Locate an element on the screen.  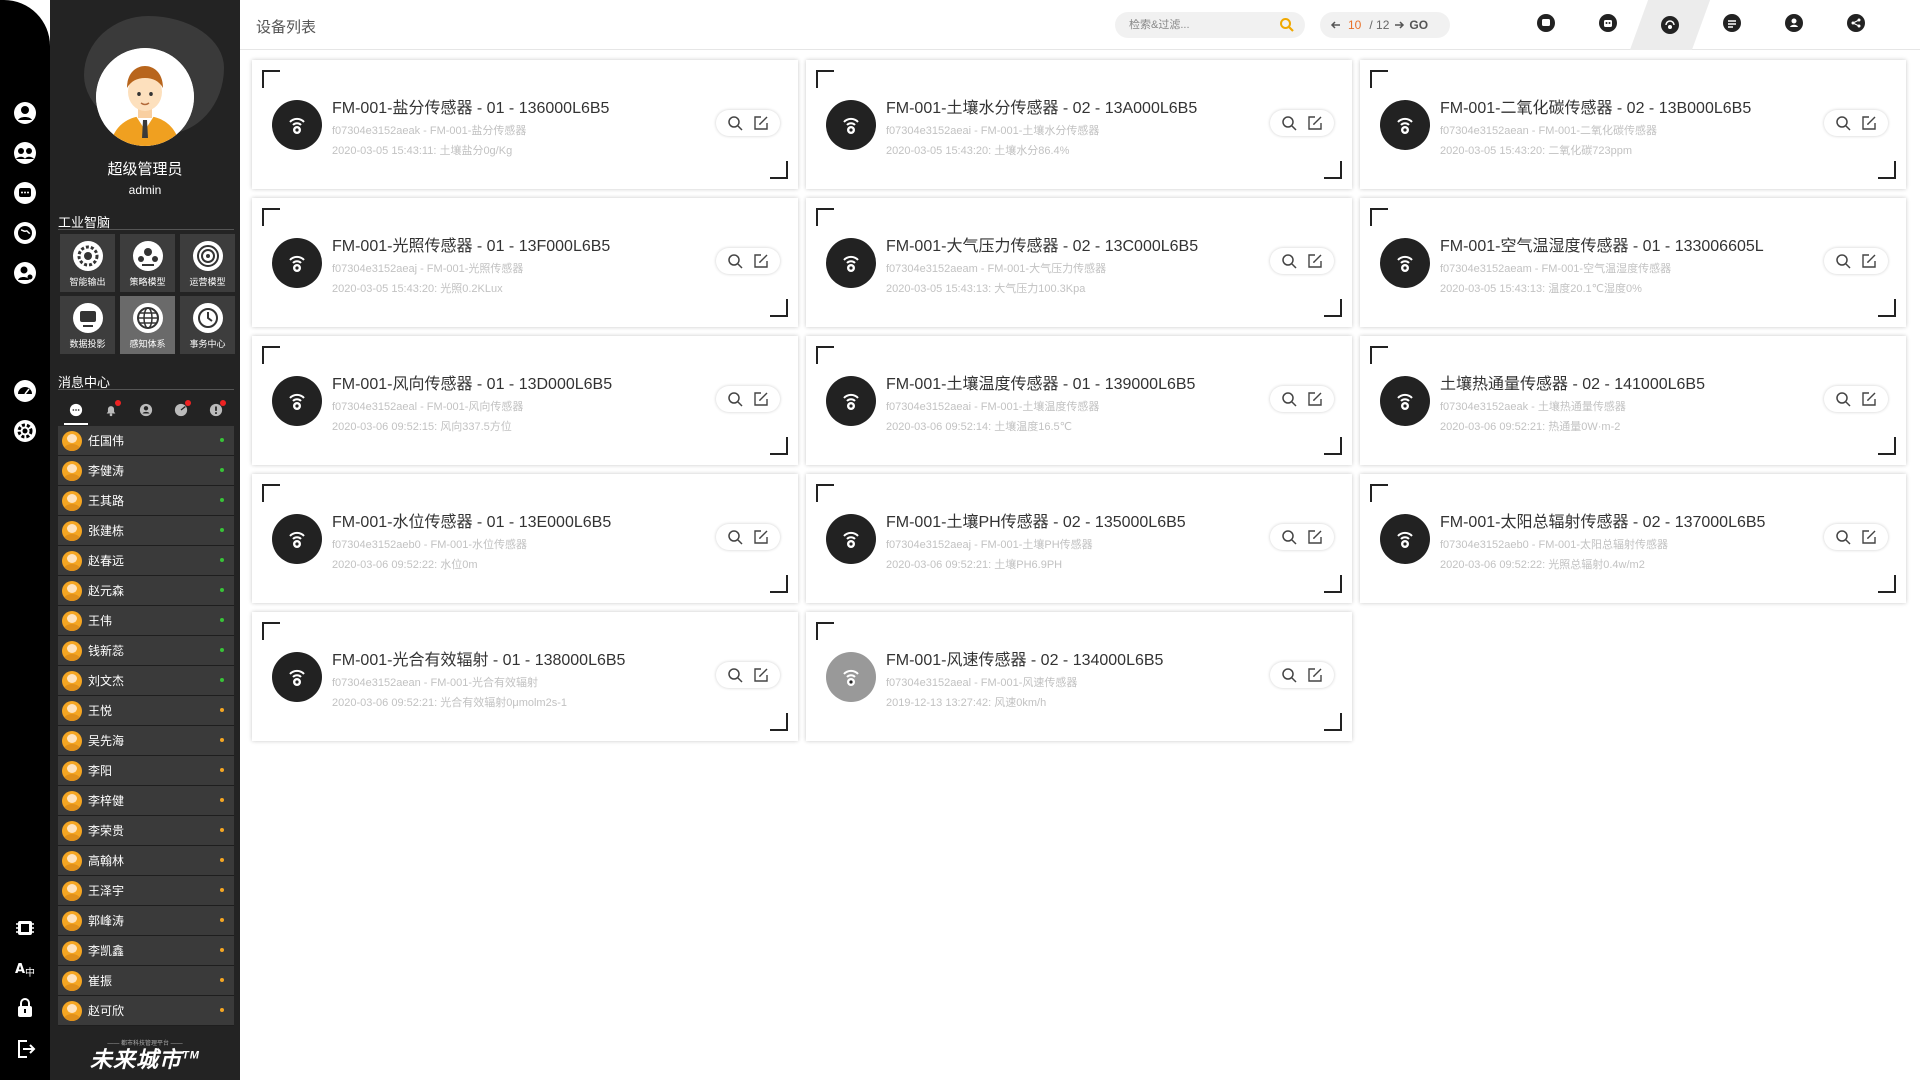
toolbar-share-button is located at coordinates (1856, 25).